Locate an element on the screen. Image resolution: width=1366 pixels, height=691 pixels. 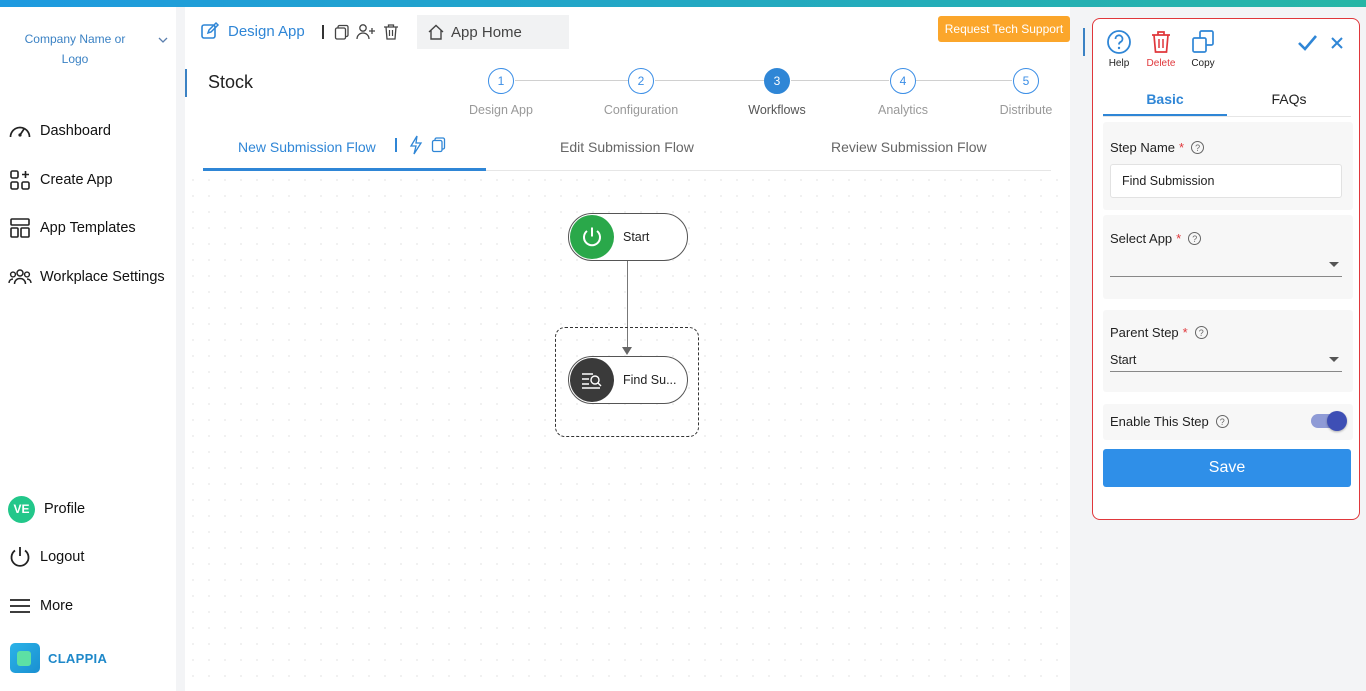
parent-step-section: Parent Step * ? Start is located at coordinates (1228, 351).